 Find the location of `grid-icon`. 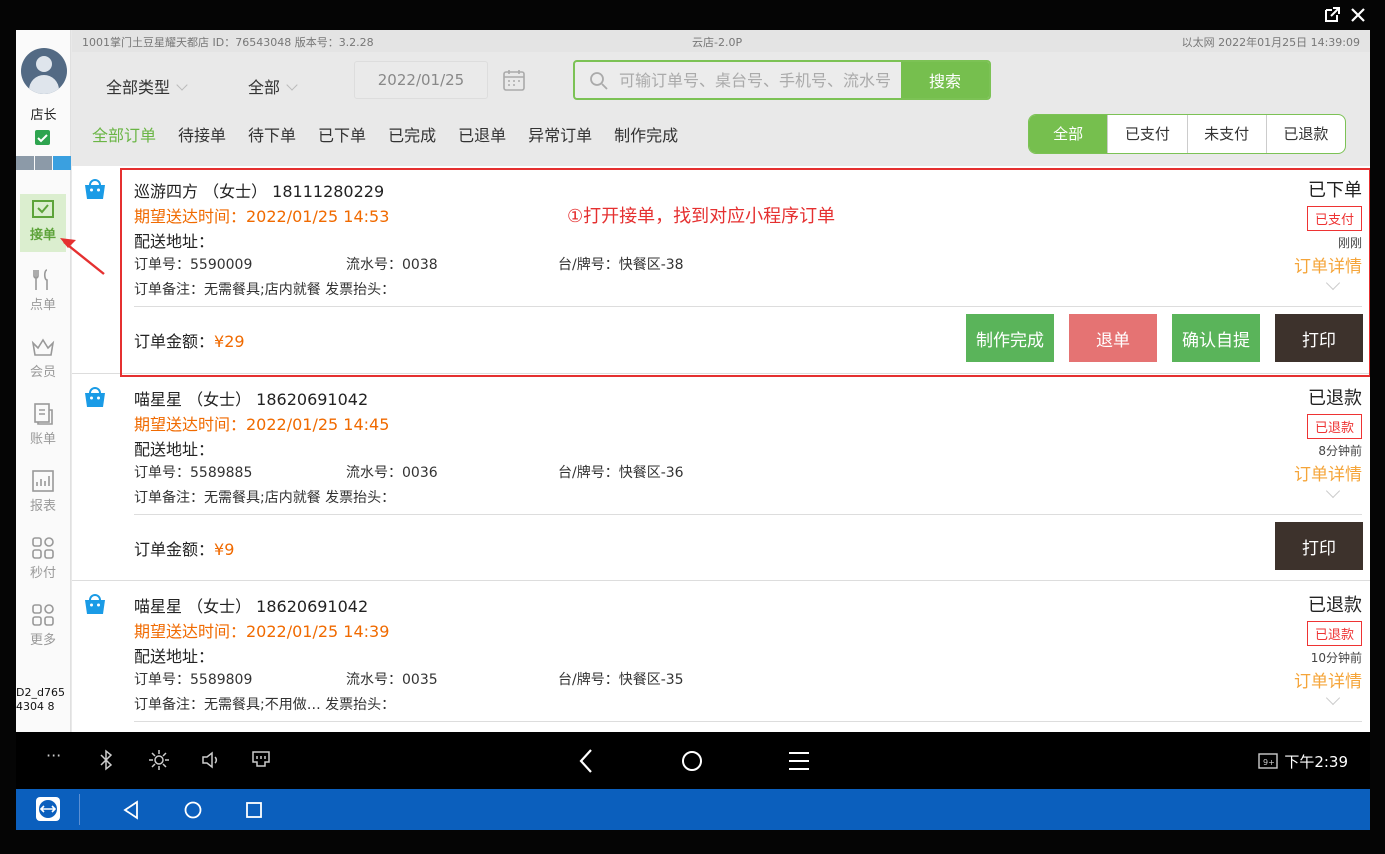

grid-icon is located at coordinates (43, 548).